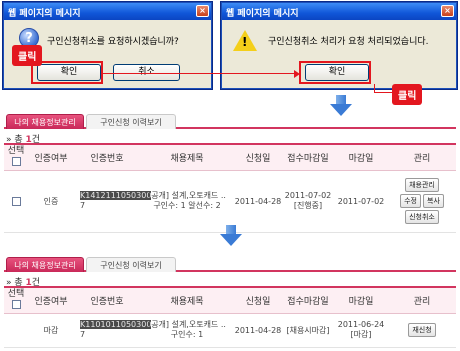 The image size is (460, 351). What do you see at coordinates (308, 330) in the screenshot?
I see `receipt-deadline: [채용시마감]` at bounding box center [308, 330].